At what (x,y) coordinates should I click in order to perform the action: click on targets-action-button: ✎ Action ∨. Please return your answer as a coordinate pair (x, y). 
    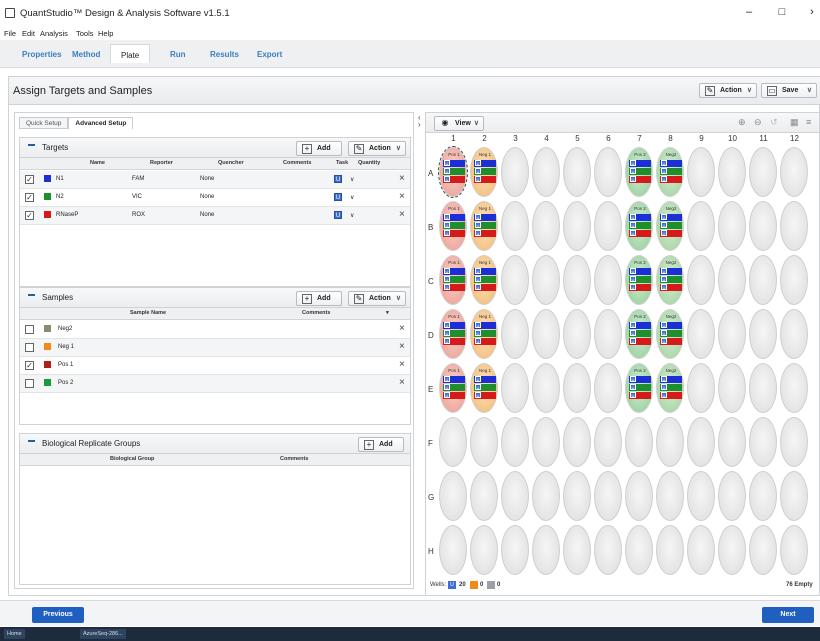
    Looking at the image, I should click on (377, 148).